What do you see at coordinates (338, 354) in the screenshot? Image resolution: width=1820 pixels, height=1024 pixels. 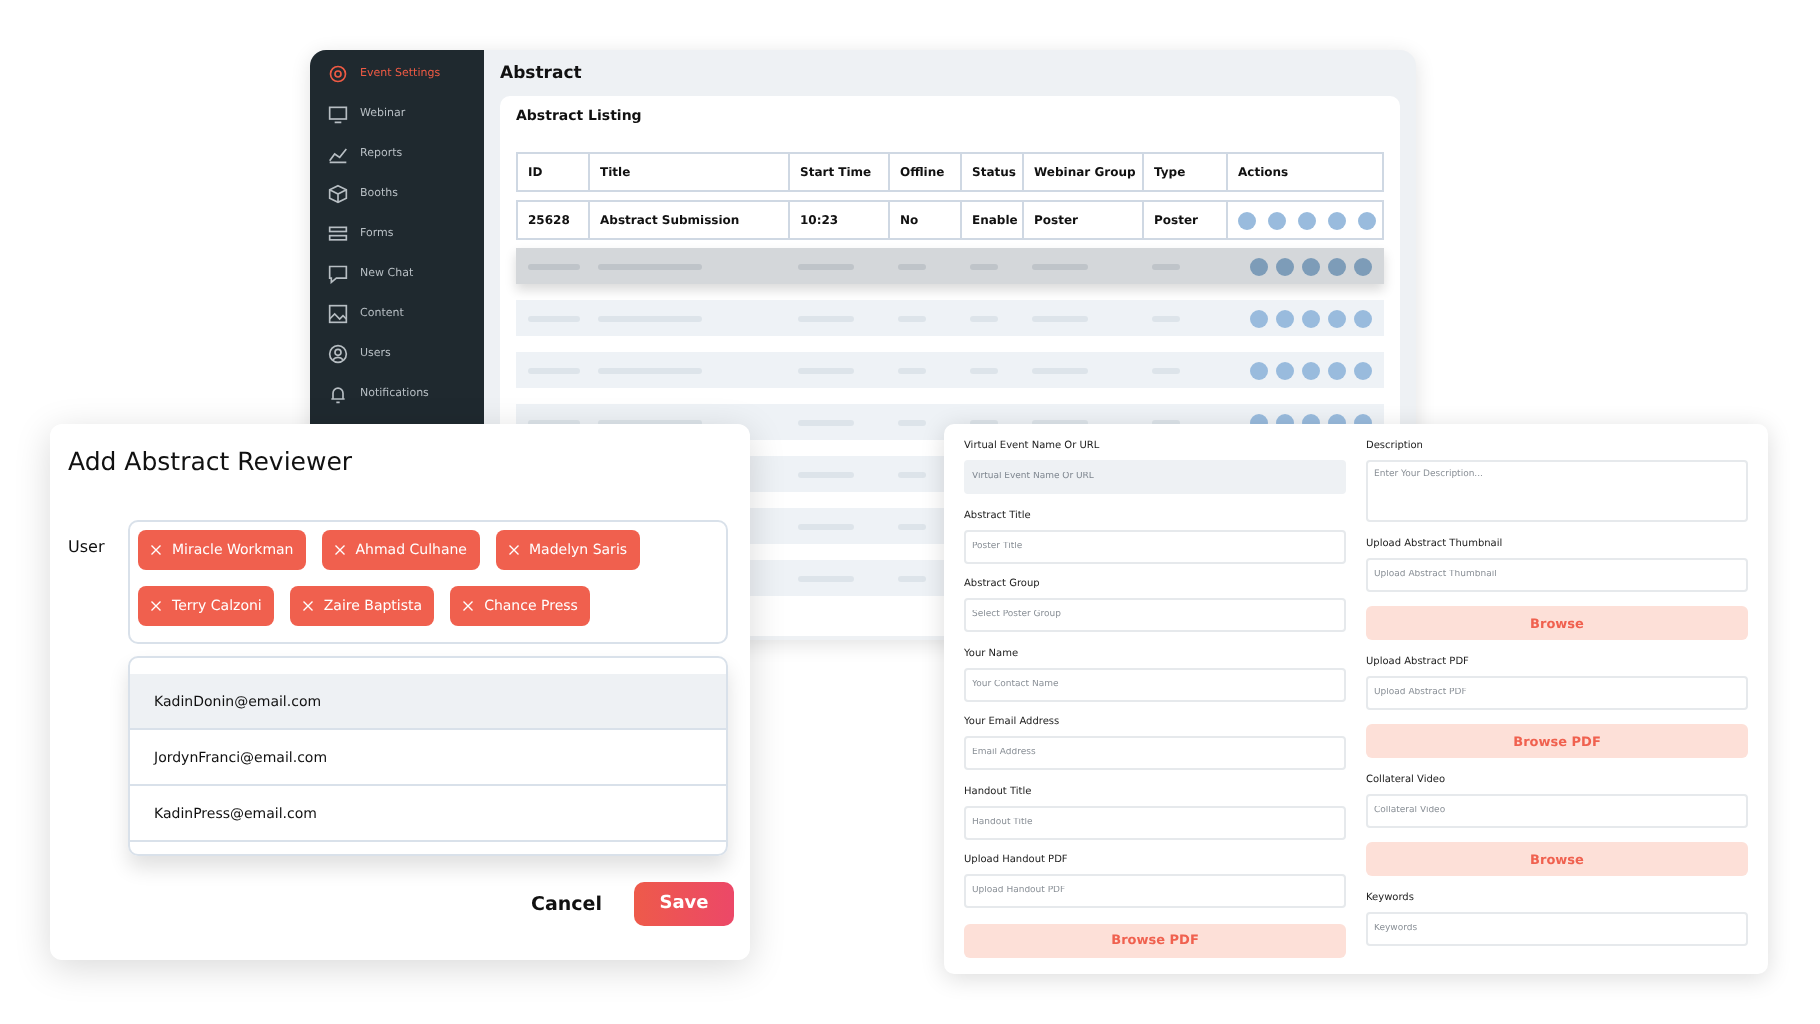 I see `user-icon` at bounding box center [338, 354].